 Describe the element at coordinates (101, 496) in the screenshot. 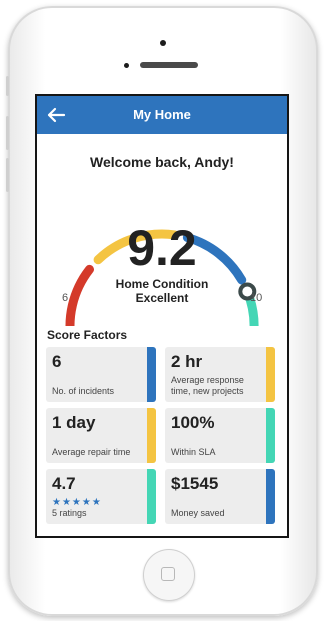

I see `factor-card-ratings: 4.7 ★★★★★ 5 ratings` at that location.